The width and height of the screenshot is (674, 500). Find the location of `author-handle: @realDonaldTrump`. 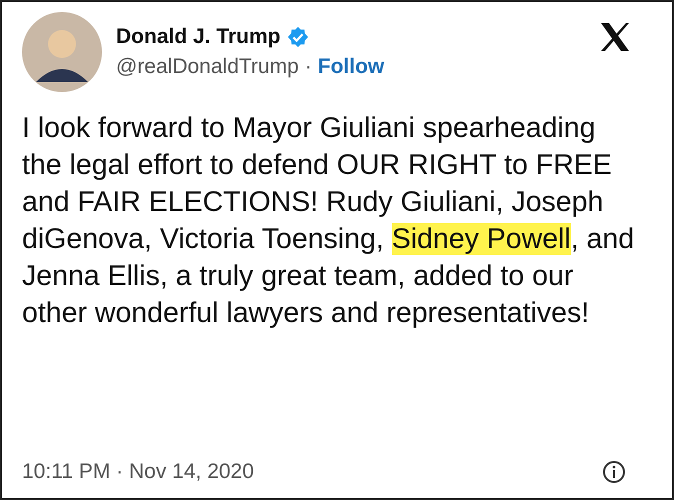

author-handle: @realDonaldTrump is located at coordinates (207, 67).